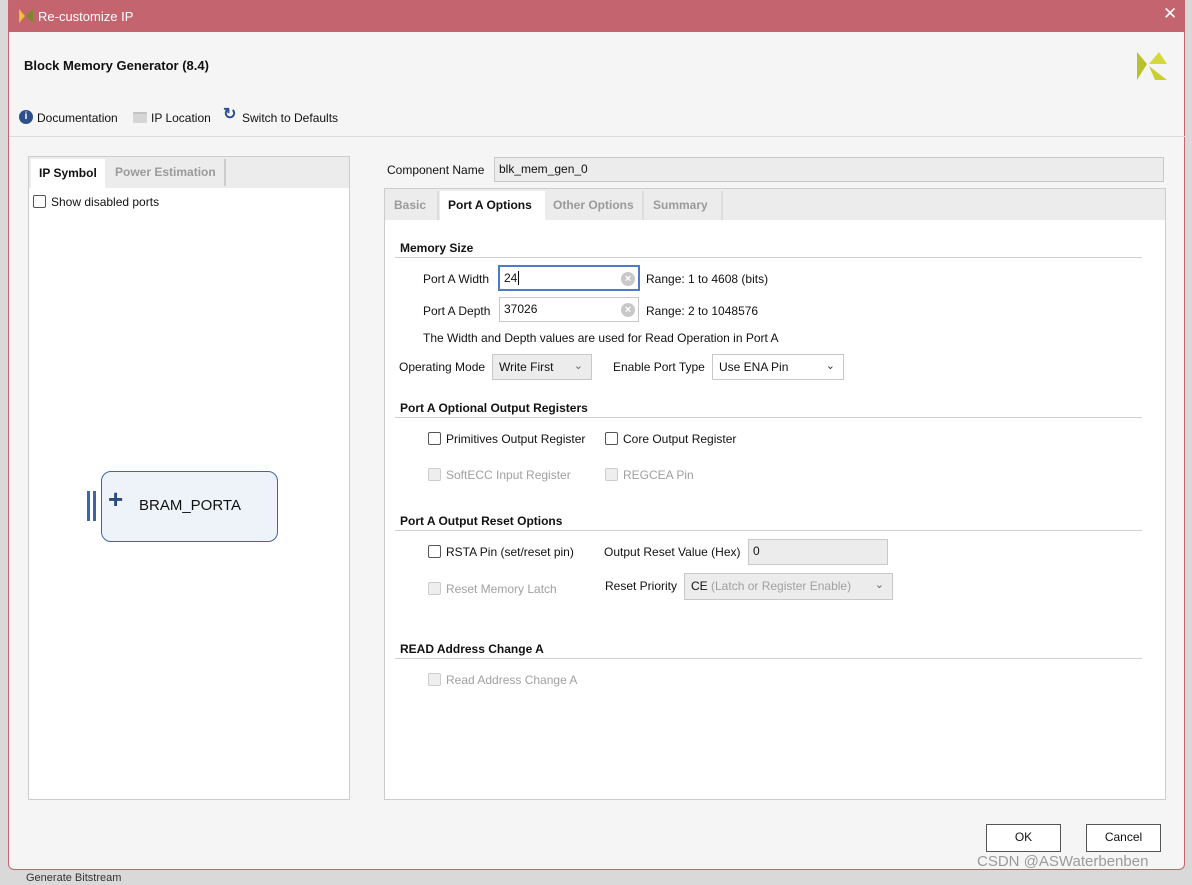 The height and width of the screenshot is (885, 1192). I want to click on rsta-pin-checkbox, so click(434, 551).